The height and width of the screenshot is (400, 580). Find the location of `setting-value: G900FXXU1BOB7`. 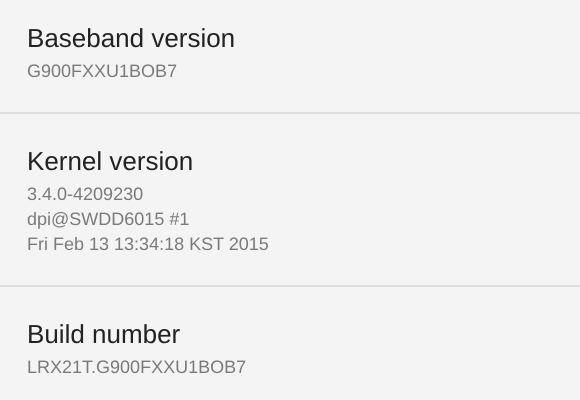

setting-value: G900FXXU1BOB7 is located at coordinates (102, 71).